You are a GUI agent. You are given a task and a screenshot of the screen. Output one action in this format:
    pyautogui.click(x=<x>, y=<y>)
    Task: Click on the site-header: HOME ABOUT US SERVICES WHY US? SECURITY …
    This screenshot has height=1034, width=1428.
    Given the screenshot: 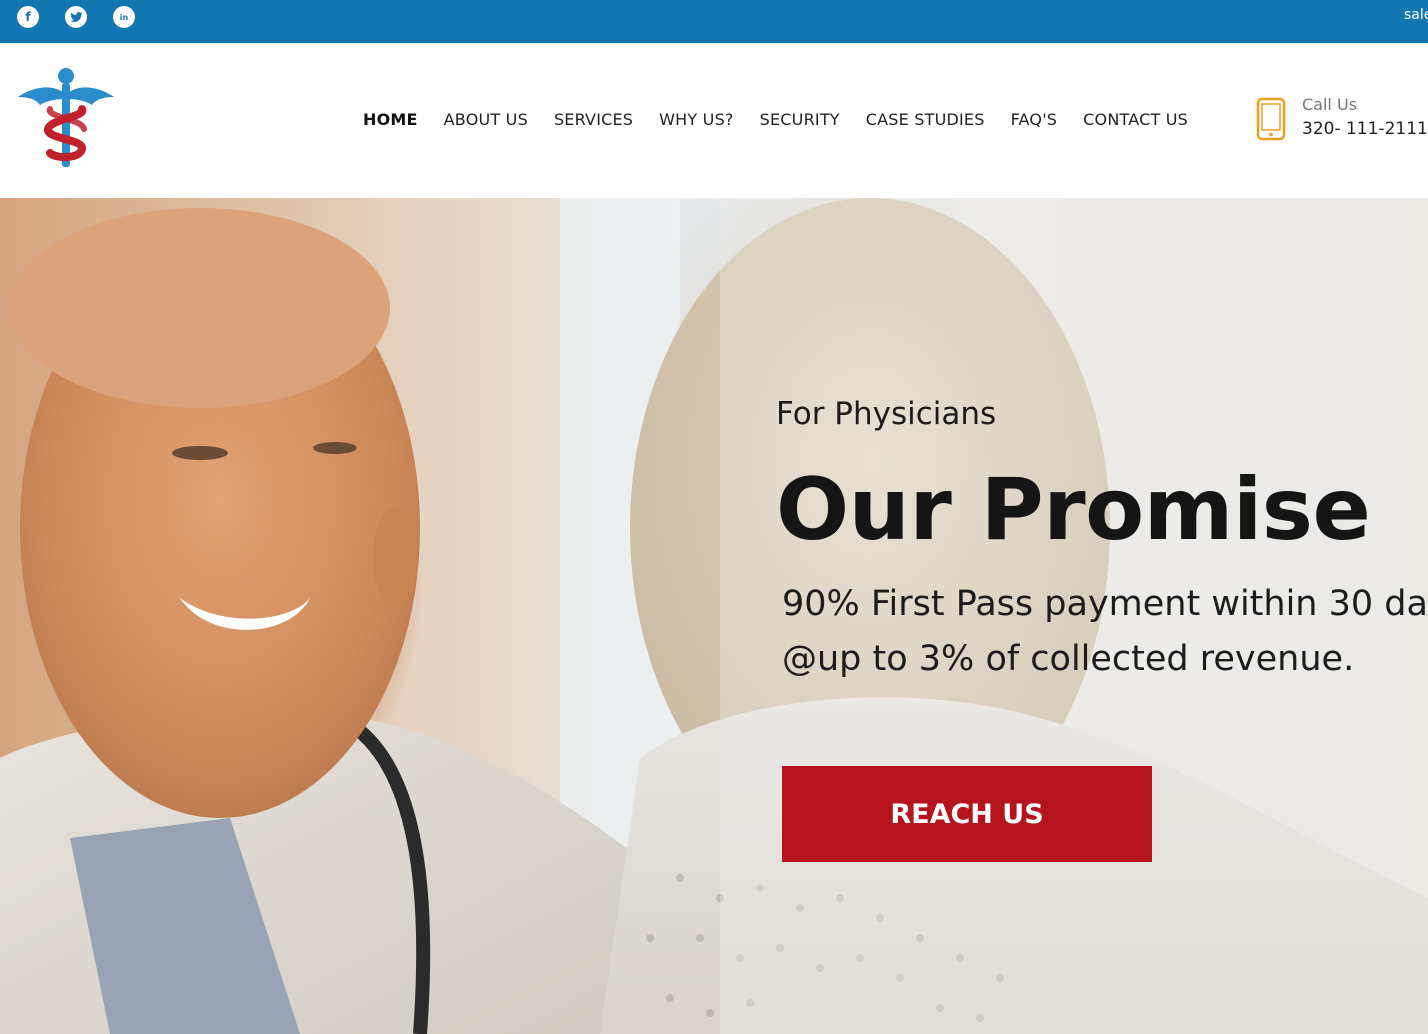 What is the action you would take?
    pyautogui.click(x=714, y=120)
    